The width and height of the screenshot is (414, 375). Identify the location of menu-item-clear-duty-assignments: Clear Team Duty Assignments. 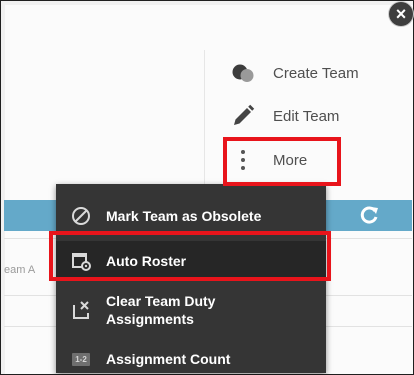
(191, 310).